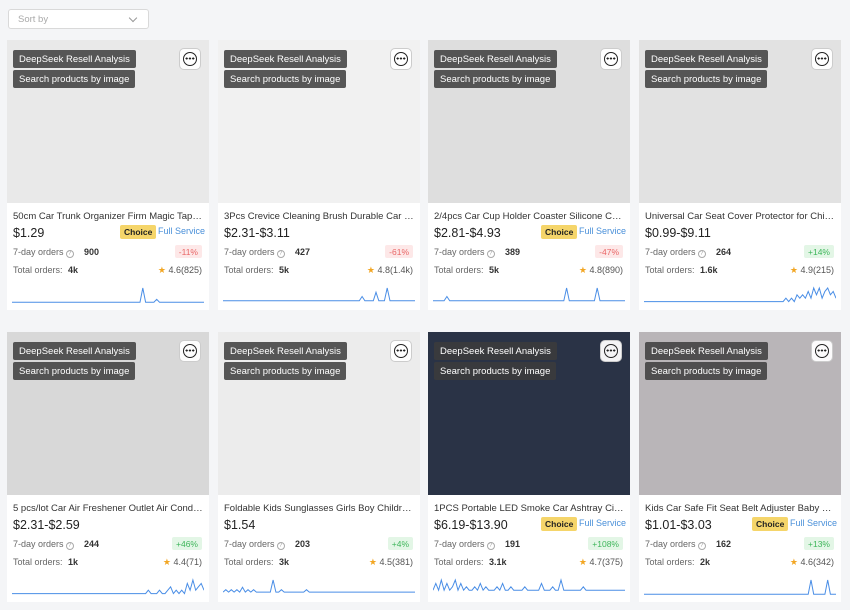  I want to click on change-badge: +4%, so click(400, 543).